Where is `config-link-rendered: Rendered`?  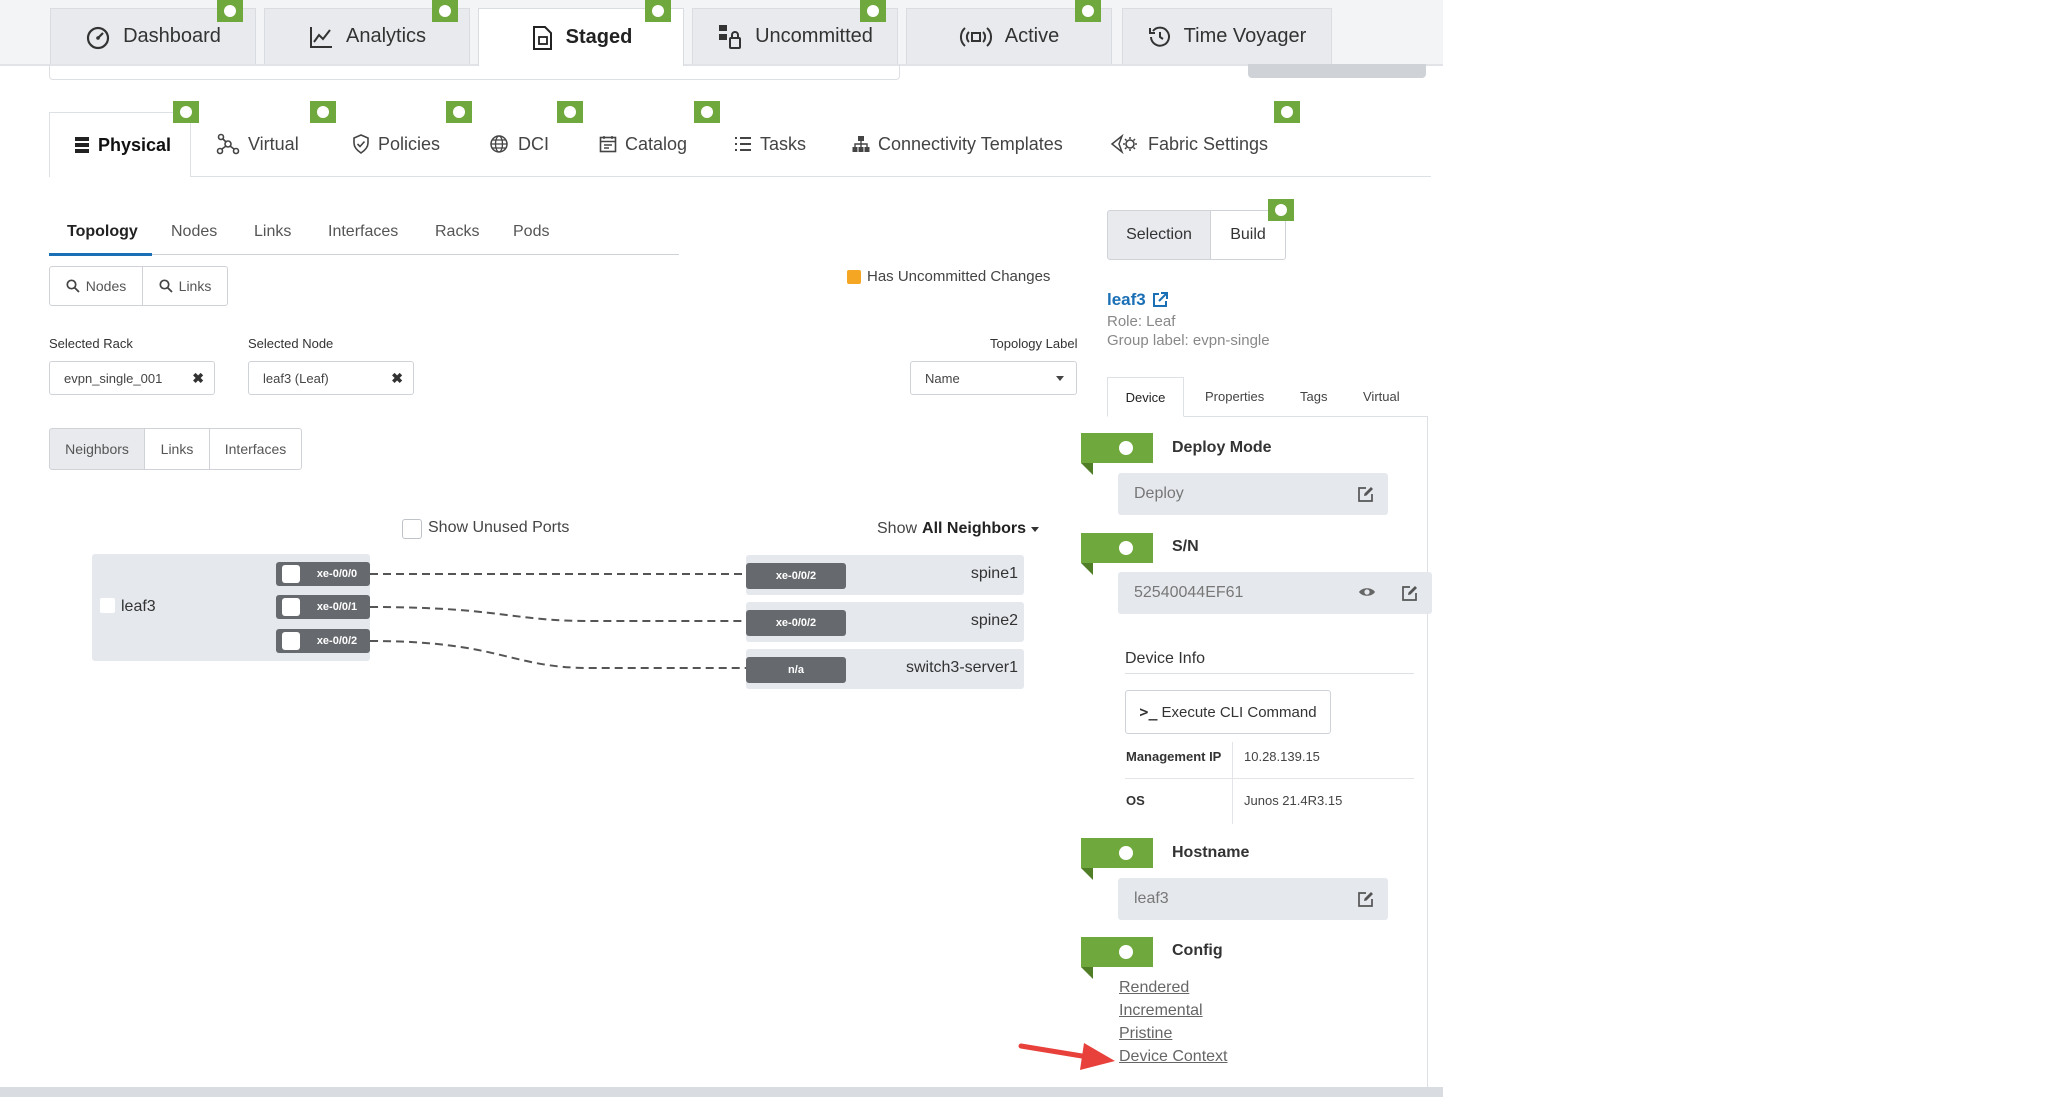
config-link-rendered: Rendered is located at coordinates (1154, 988).